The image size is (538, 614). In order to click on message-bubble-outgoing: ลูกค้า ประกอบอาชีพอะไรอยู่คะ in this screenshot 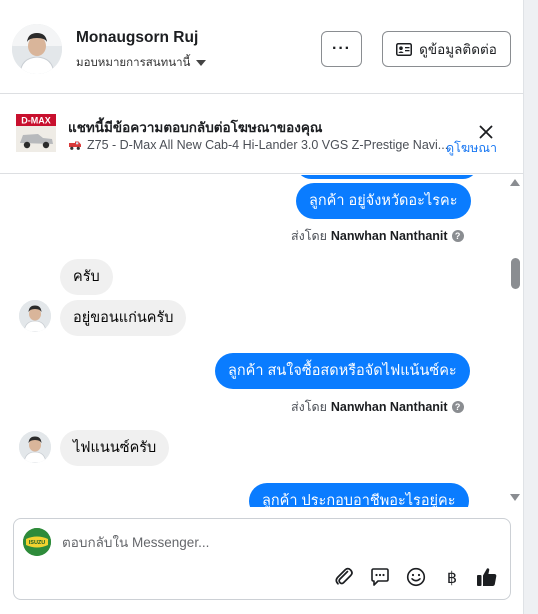, I will do `click(359, 495)`.